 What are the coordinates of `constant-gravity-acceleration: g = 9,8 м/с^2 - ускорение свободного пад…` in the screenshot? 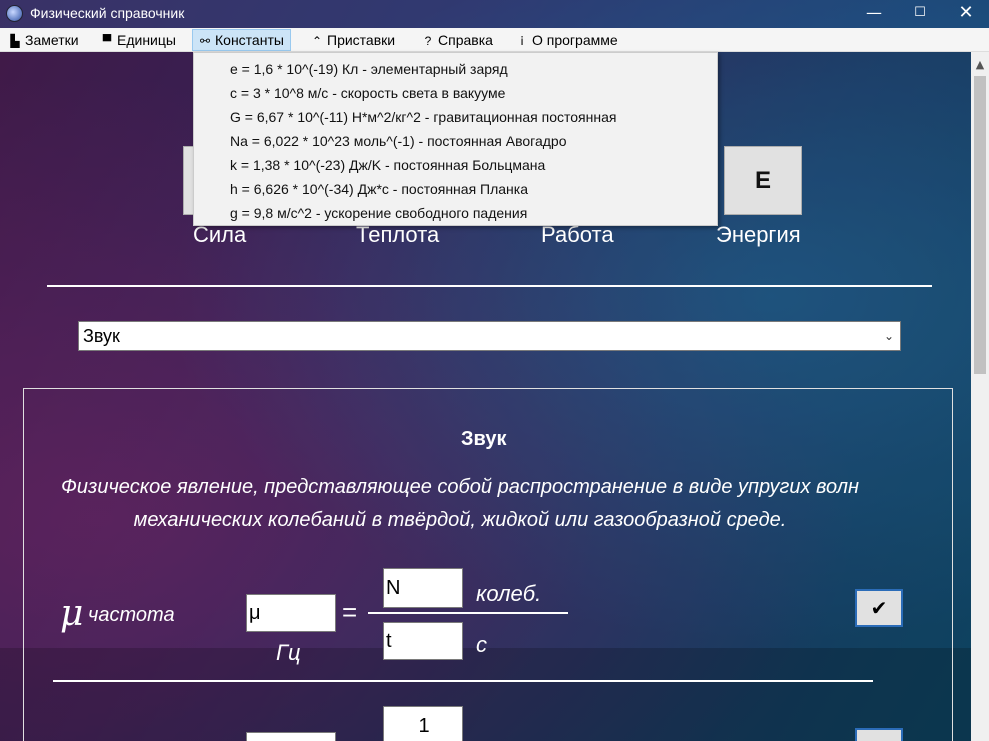 It's located at (455, 213).